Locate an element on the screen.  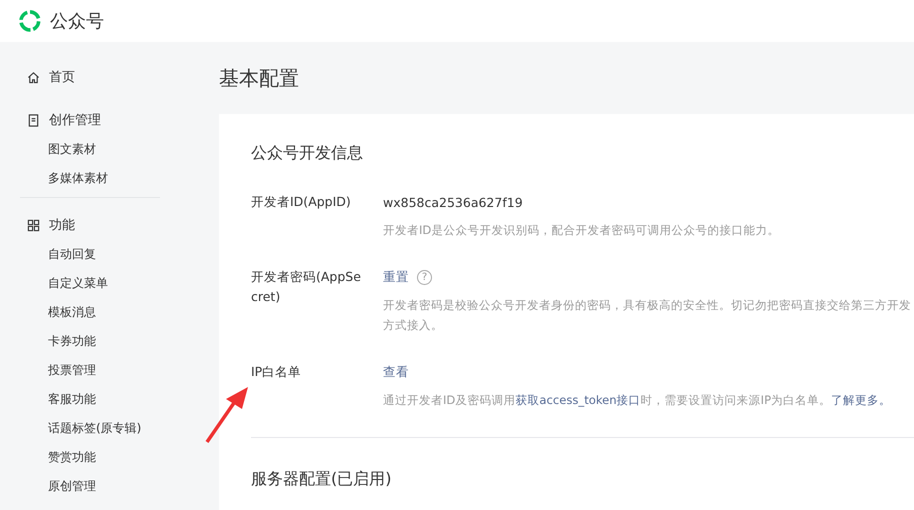
field-description: 方式接入。 is located at coordinates (413, 325).